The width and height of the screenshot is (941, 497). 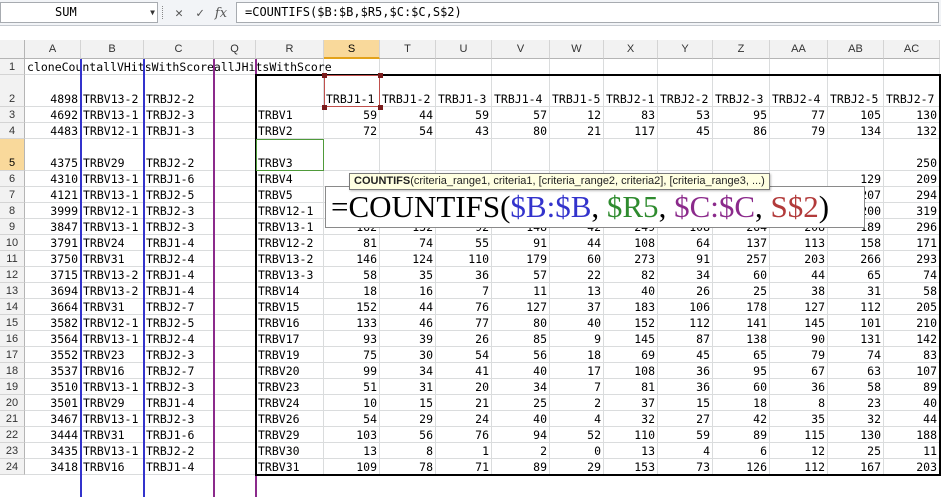 I want to click on v-label-cell: TRBV24, so click(x=290, y=403).